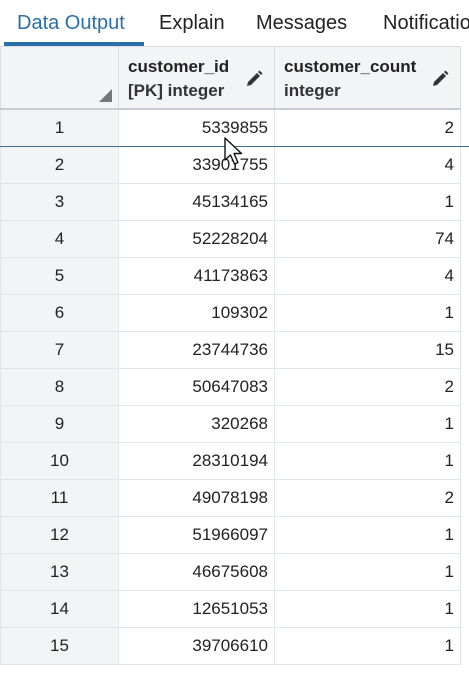  What do you see at coordinates (59, 387) in the screenshot?
I see `row-number: 8` at bounding box center [59, 387].